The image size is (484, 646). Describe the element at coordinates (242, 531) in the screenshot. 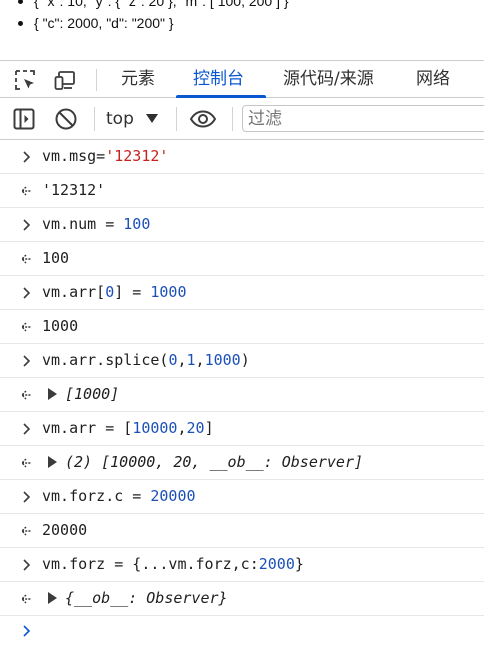

I see `console-result-row: 20000` at that location.